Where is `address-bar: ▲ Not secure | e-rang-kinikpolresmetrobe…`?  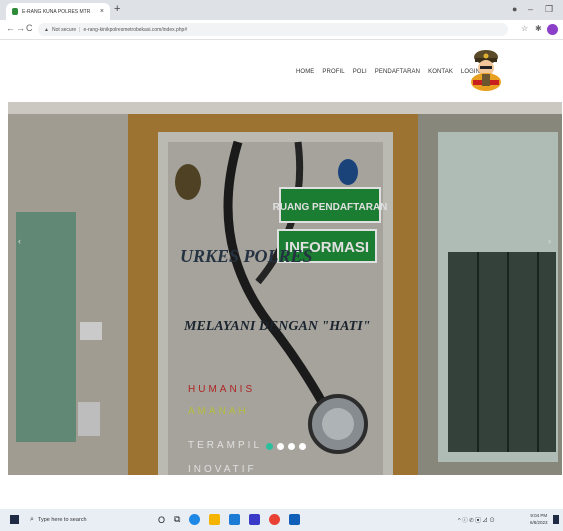 address-bar: ▲ Not secure | e-rang-kinikpolresmetrobe… is located at coordinates (273, 29).